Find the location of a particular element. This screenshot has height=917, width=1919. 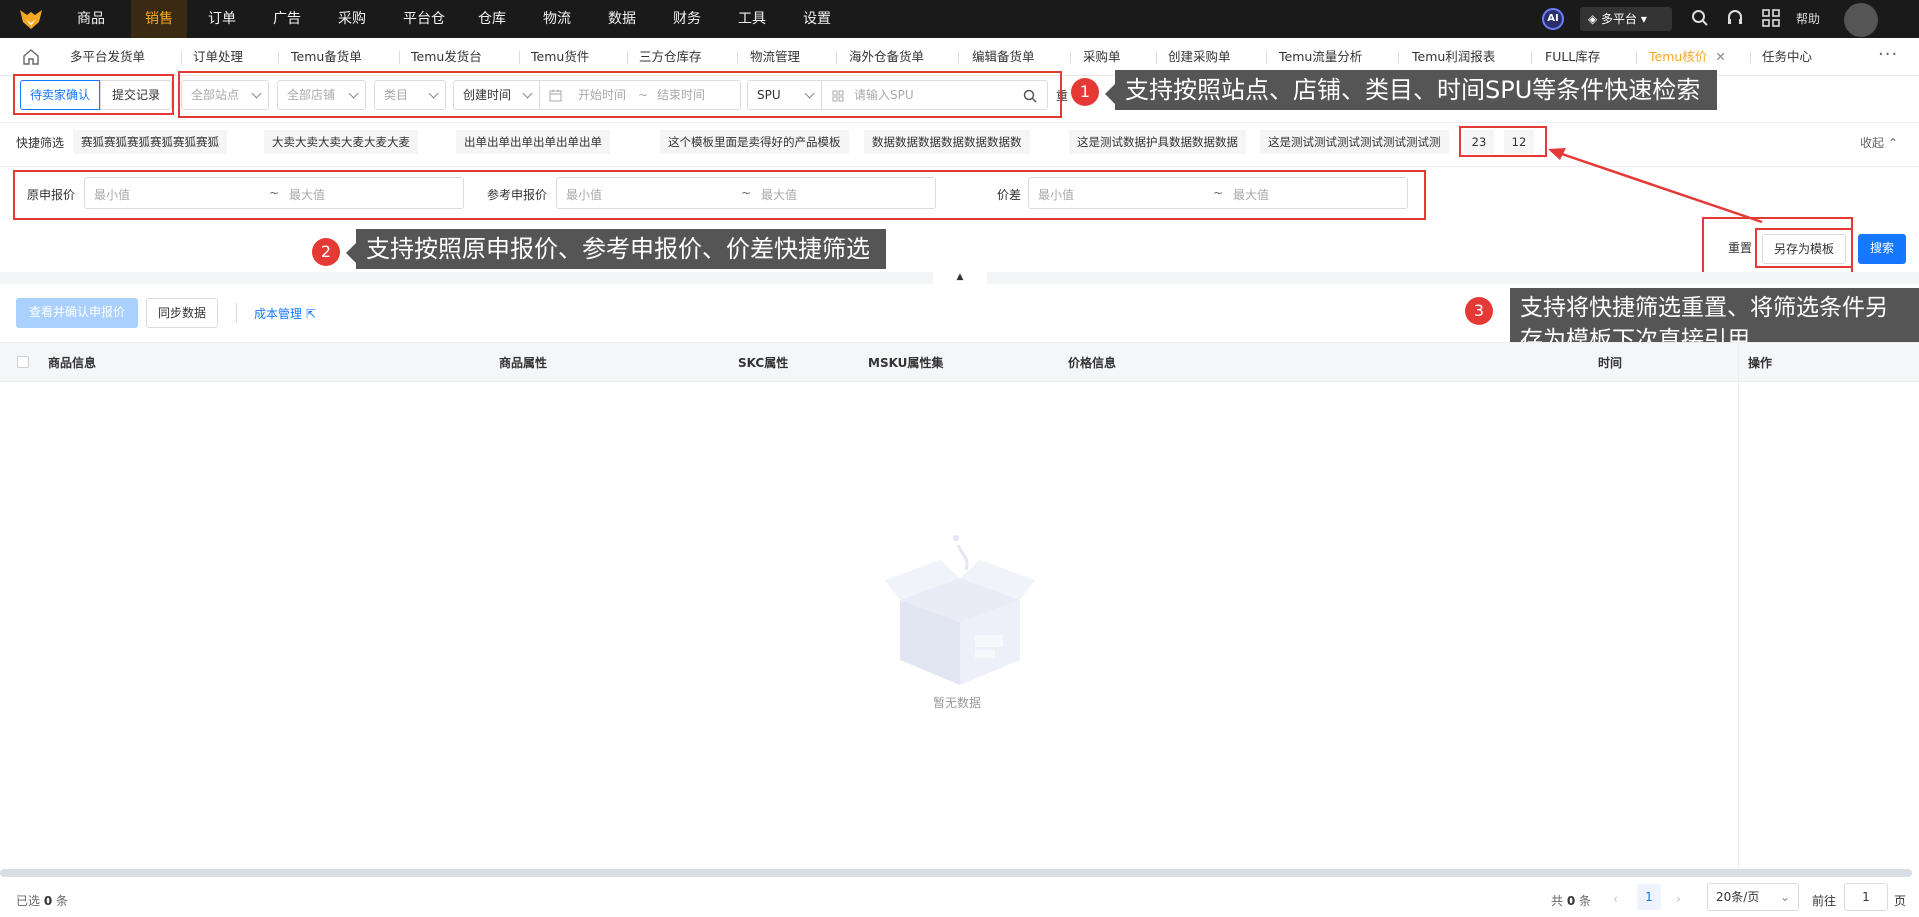

page-size-select: 20条/页 ⌄ is located at coordinates (1753, 897).